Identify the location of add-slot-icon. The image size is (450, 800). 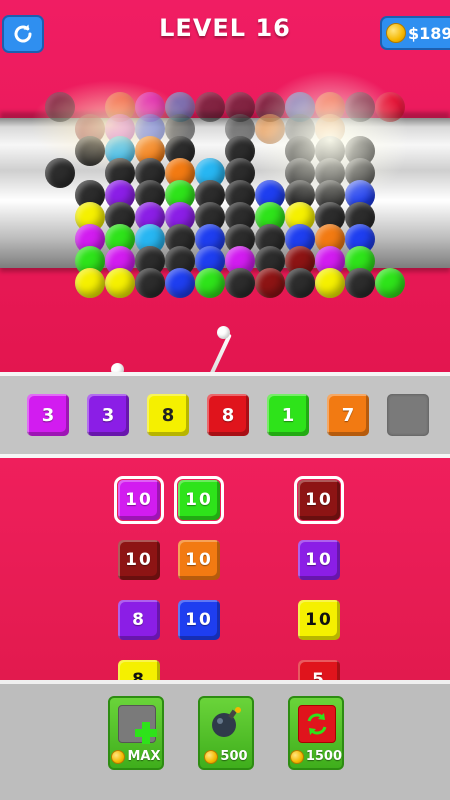
(137, 724).